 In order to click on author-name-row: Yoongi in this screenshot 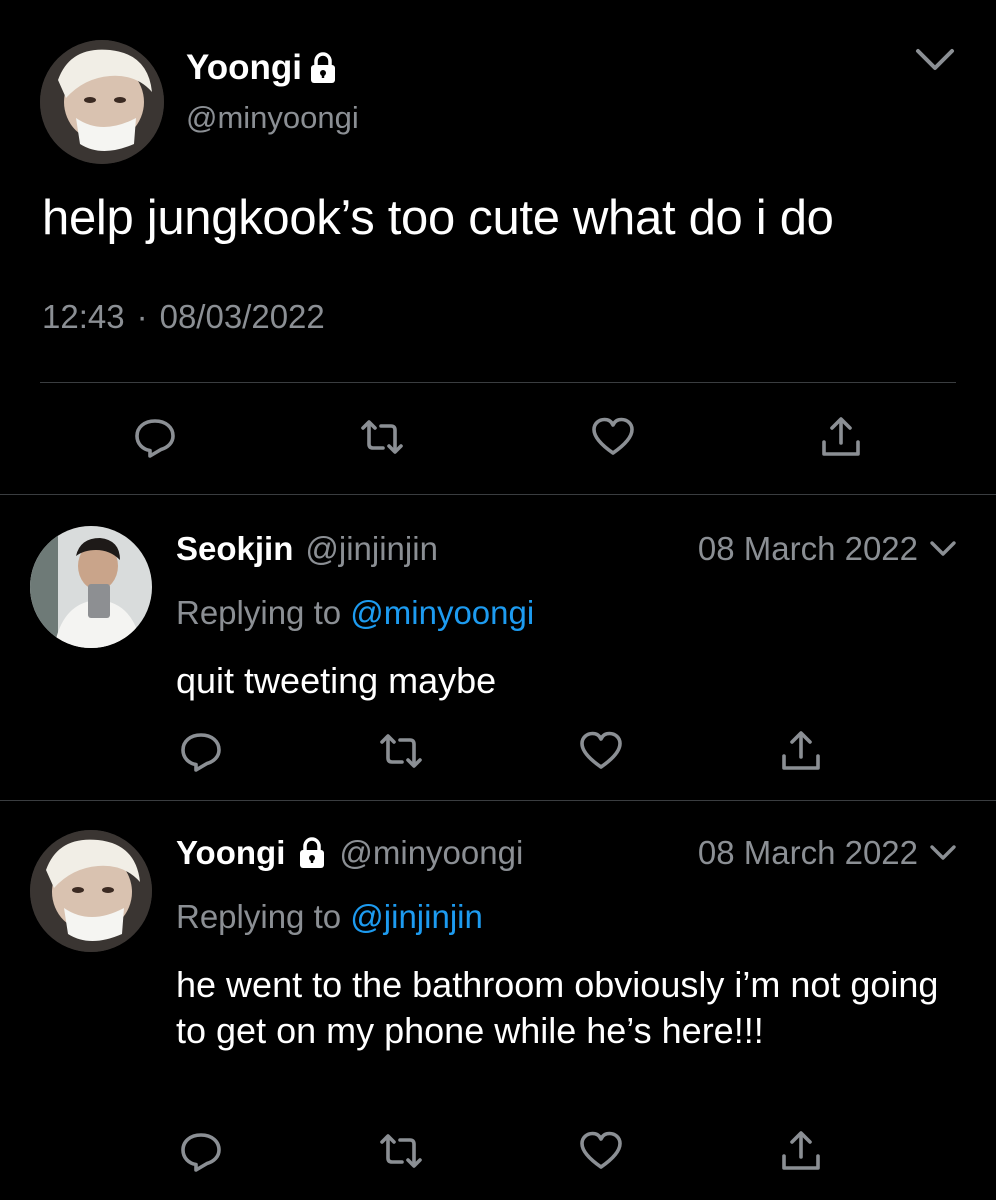, I will do `click(262, 68)`.